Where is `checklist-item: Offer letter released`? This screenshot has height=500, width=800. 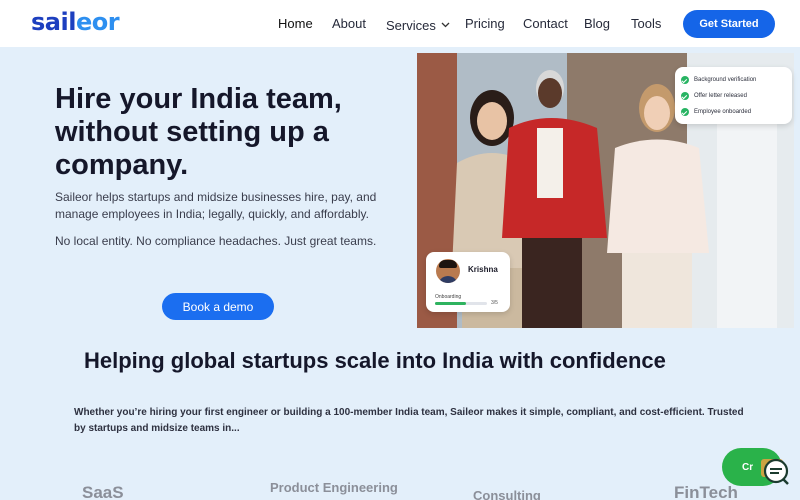
checklist-item: Offer letter released is located at coordinates (733, 96).